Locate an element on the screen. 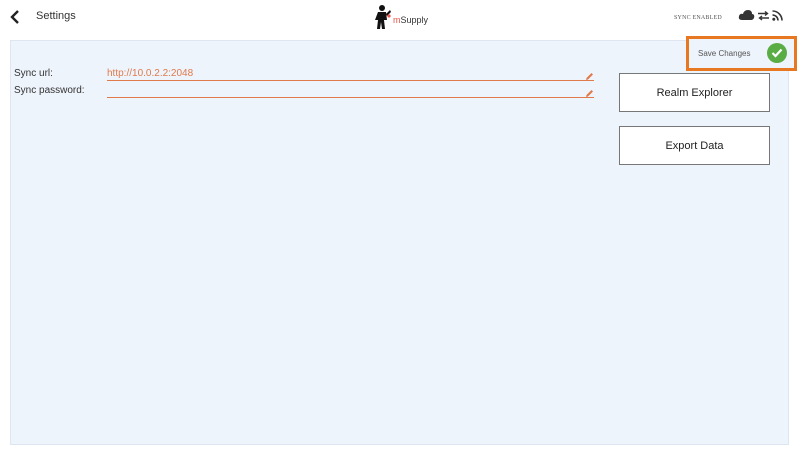  sync-url-input: http://10.0.2.2:2048 is located at coordinates (150, 73).